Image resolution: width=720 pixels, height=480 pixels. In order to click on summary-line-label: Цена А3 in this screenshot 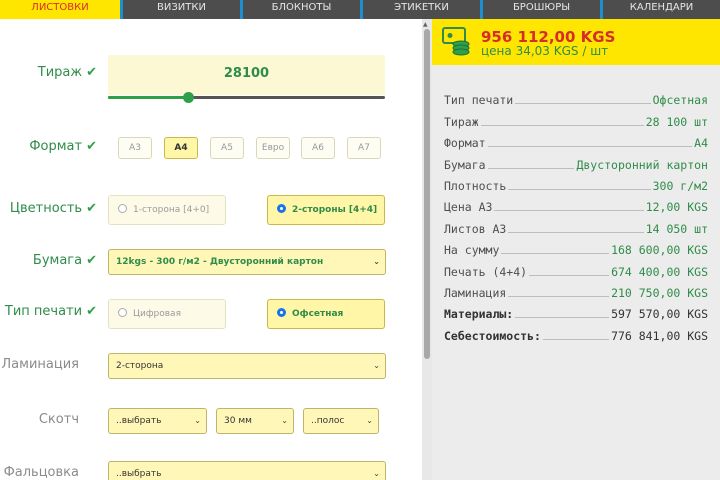, I will do `click(468, 207)`.